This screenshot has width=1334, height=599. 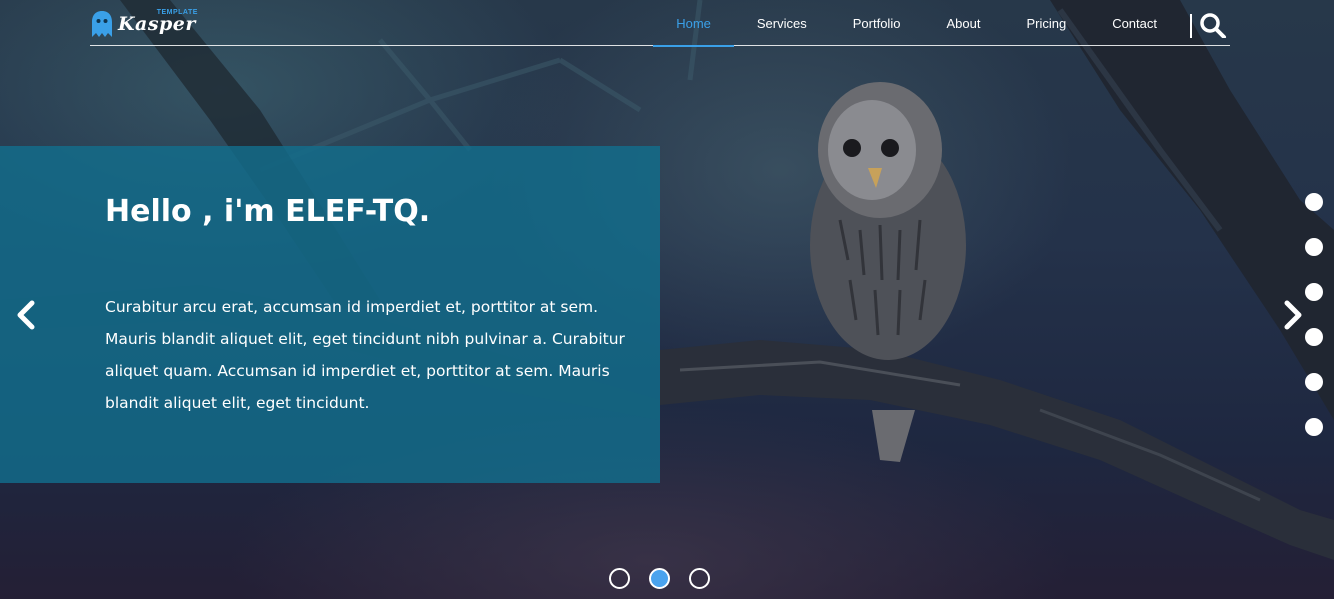 I want to click on nav-home: Home, so click(x=693, y=23).